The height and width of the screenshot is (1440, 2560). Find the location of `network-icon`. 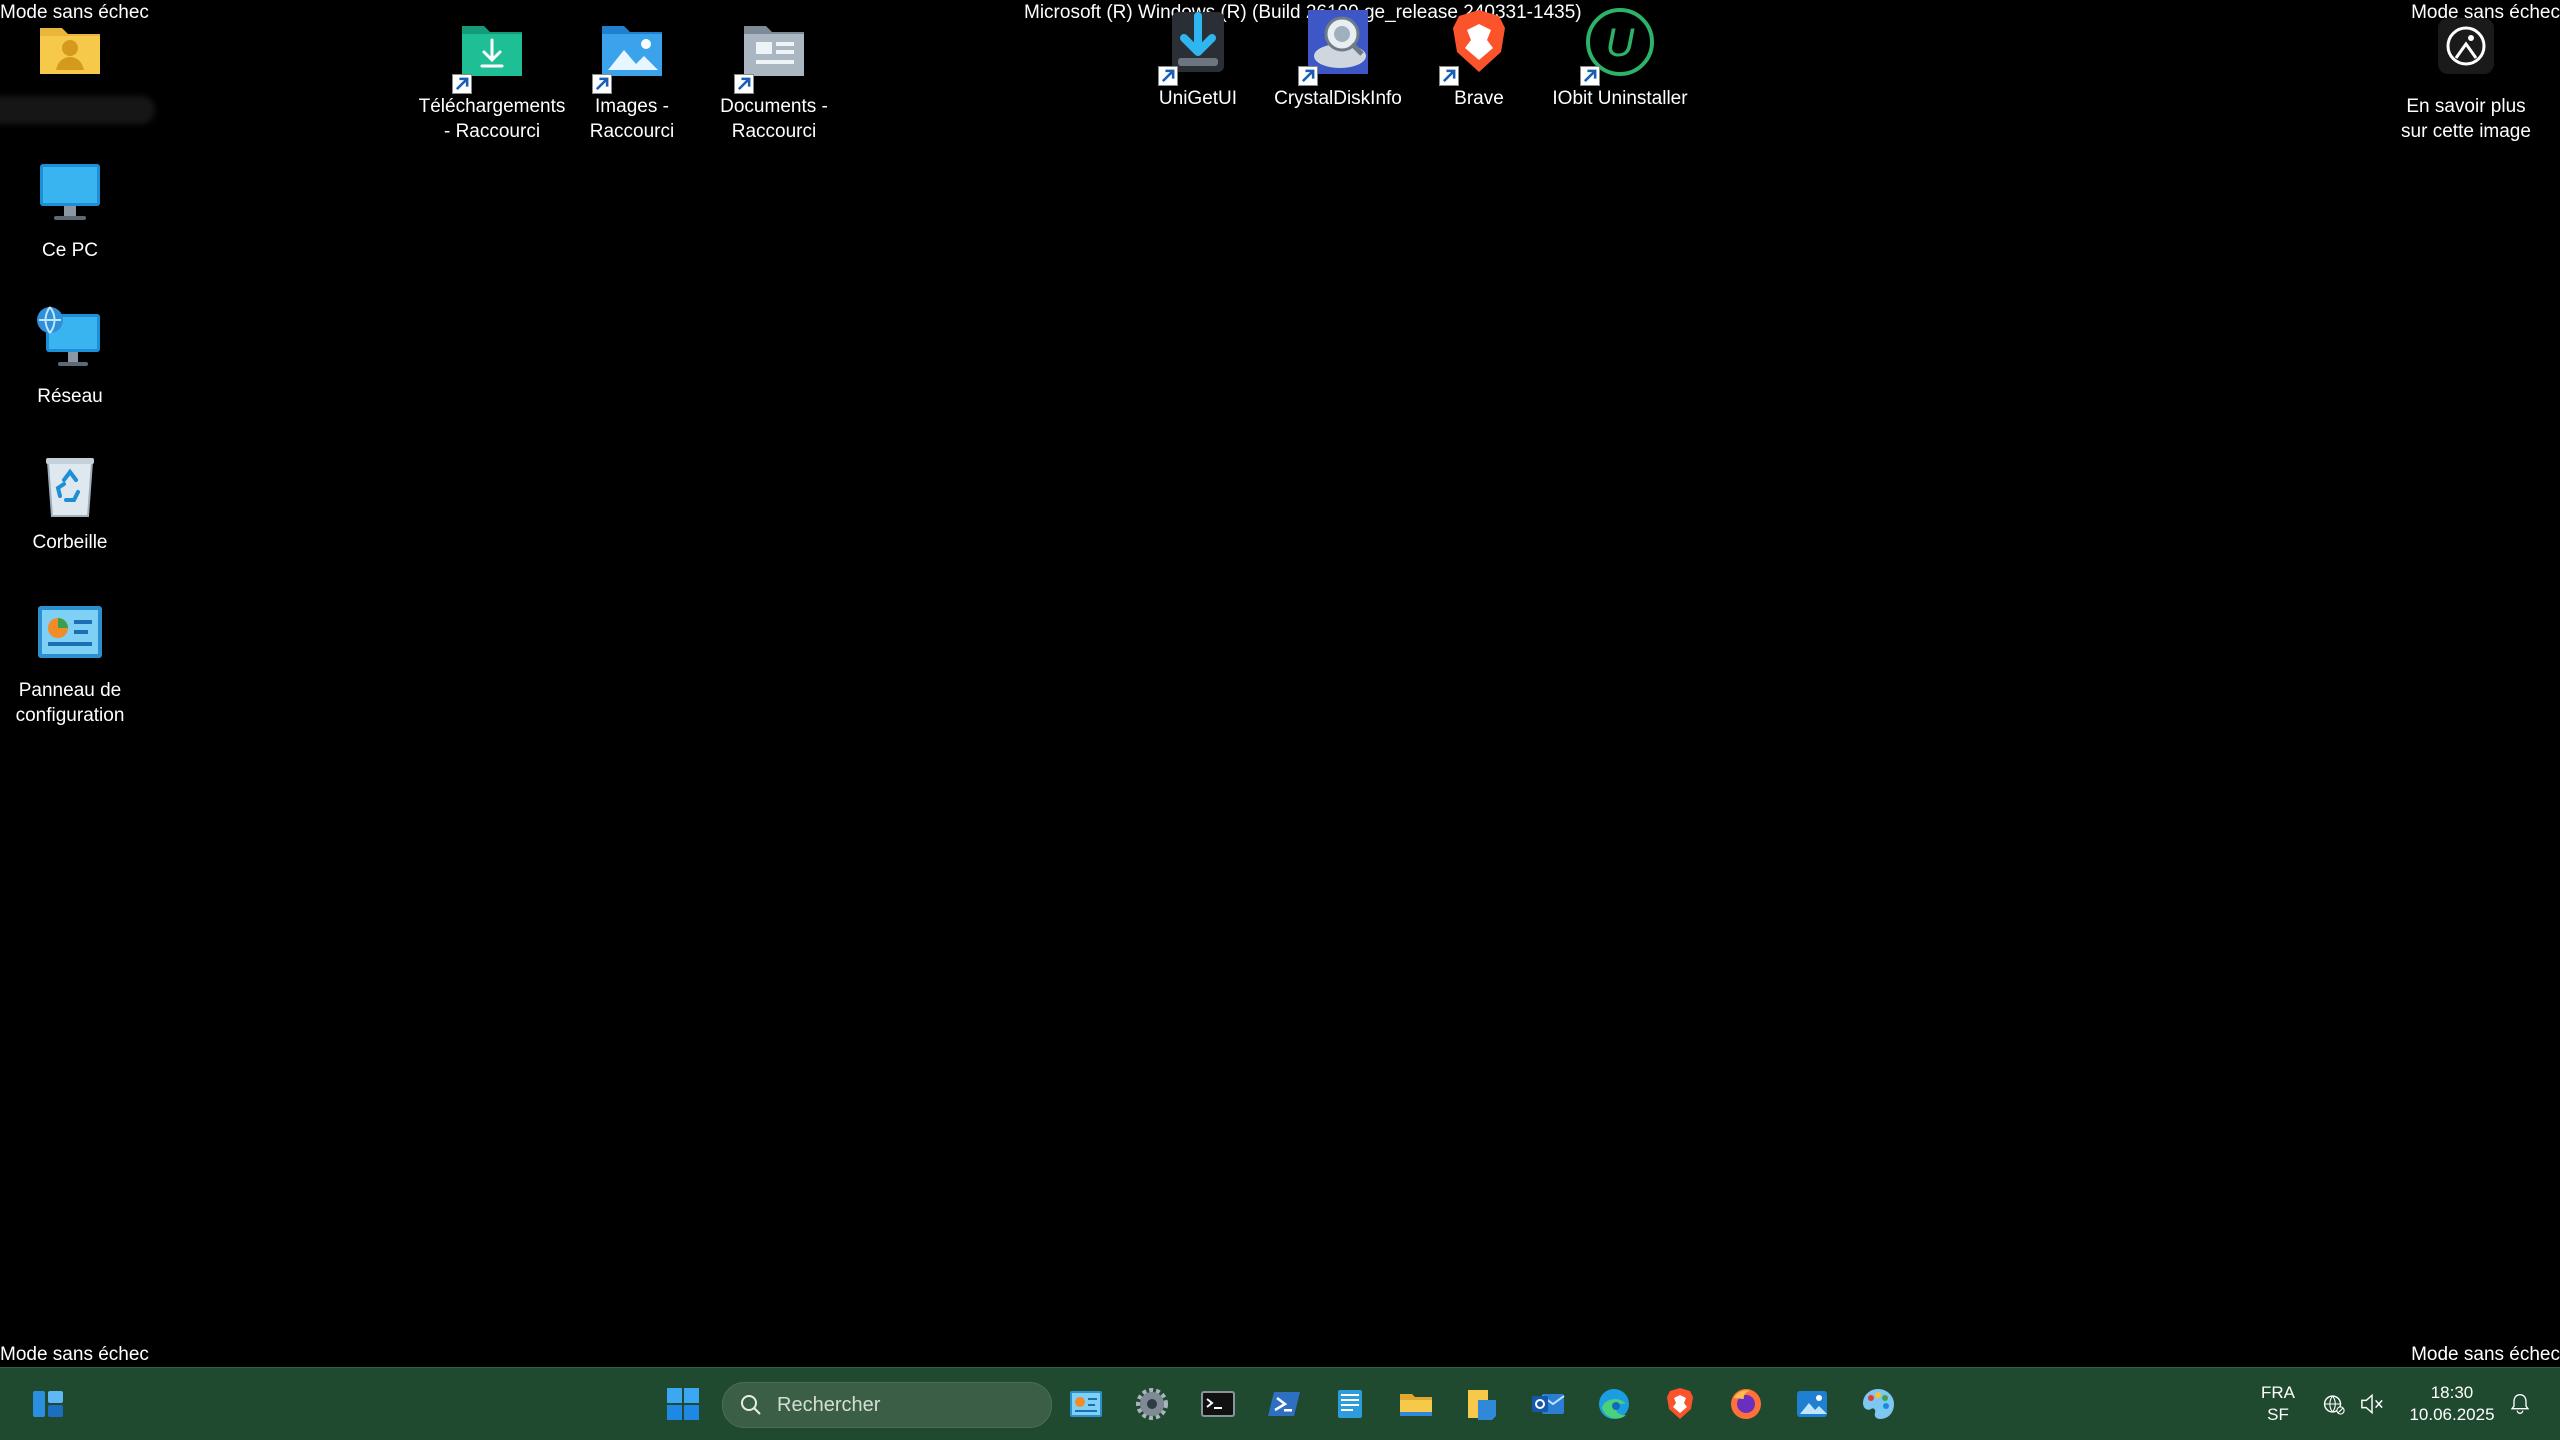

network-icon is located at coordinates (70, 340).